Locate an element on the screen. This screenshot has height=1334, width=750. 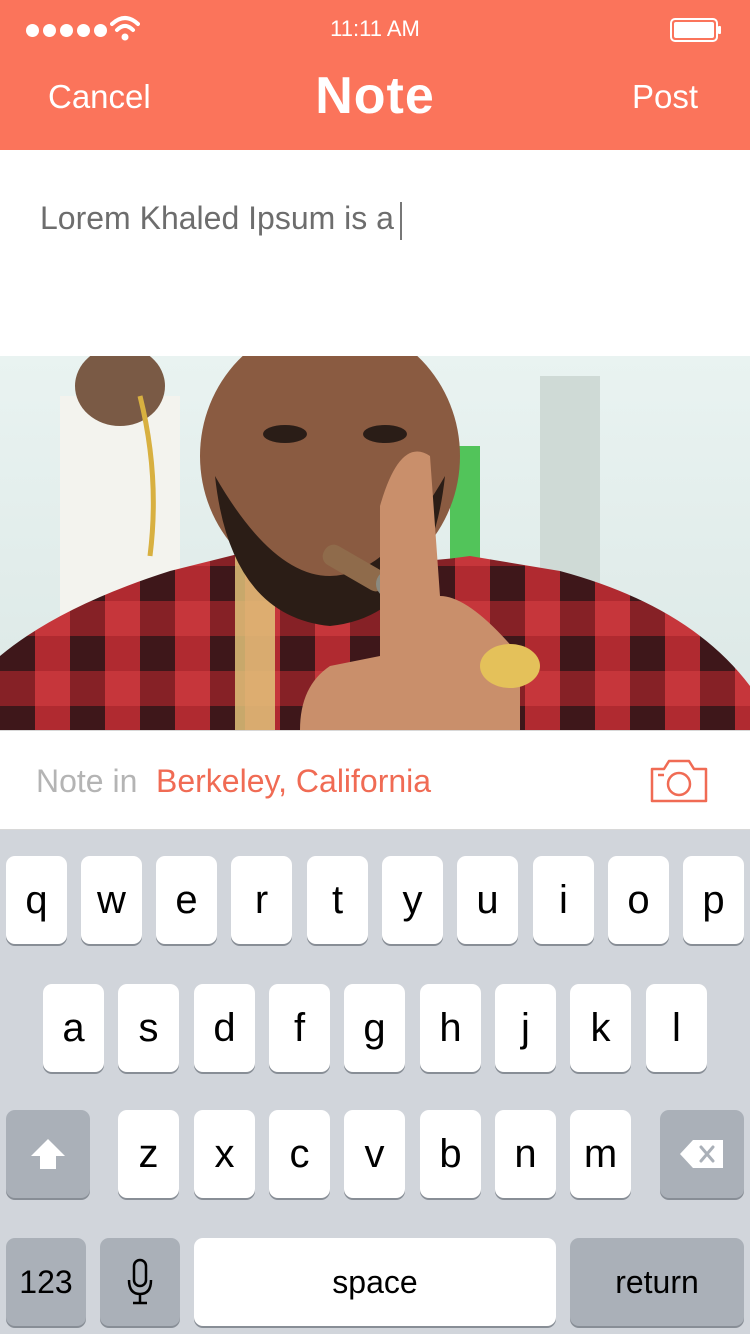
key-n: n is located at coordinates (525, 1154).